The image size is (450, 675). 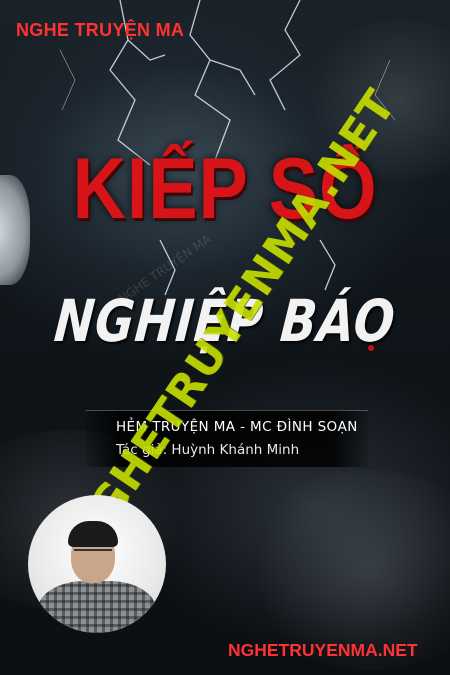 I want to click on website-label: NGHETRUYENMA.NET, so click(x=323, y=650).